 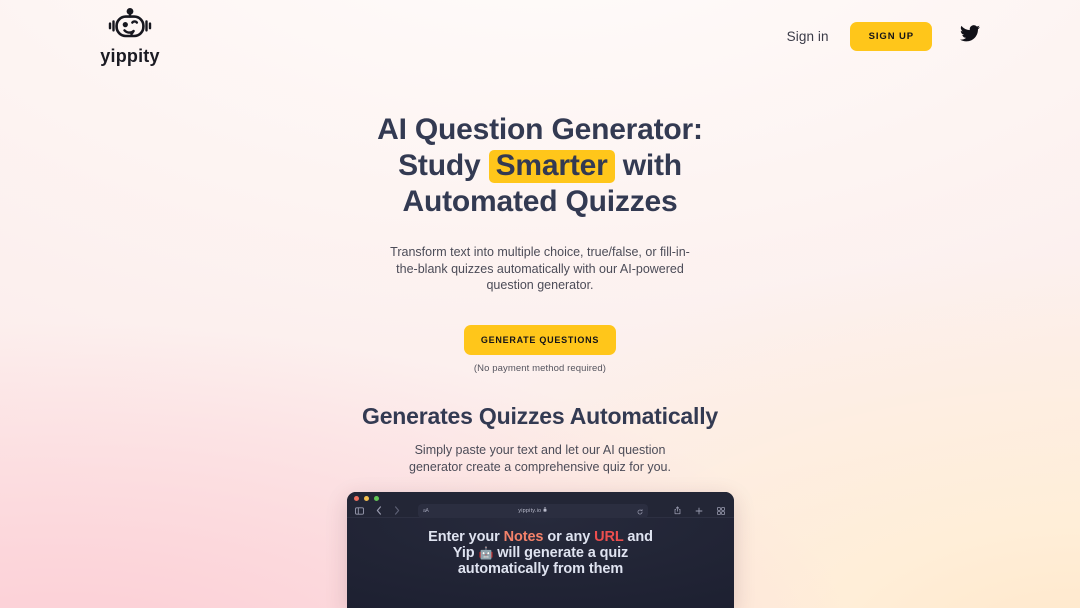 What do you see at coordinates (130, 26) in the screenshot?
I see `robot-head-icon` at bounding box center [130, 26].